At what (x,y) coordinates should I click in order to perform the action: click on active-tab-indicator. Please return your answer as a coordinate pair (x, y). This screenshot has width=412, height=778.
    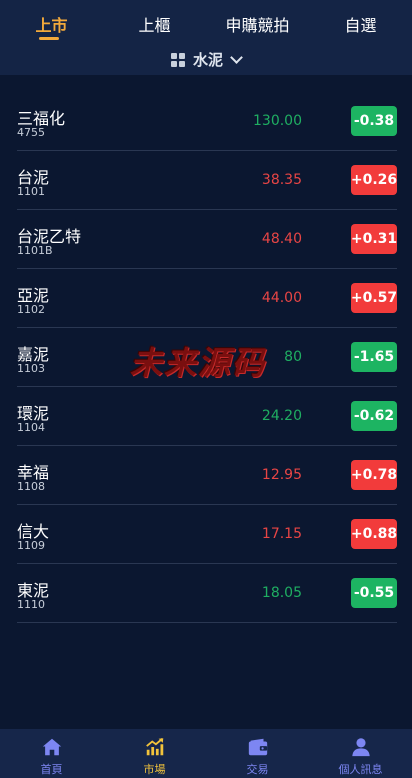
    Looking at the image, I should click on (48, 38).